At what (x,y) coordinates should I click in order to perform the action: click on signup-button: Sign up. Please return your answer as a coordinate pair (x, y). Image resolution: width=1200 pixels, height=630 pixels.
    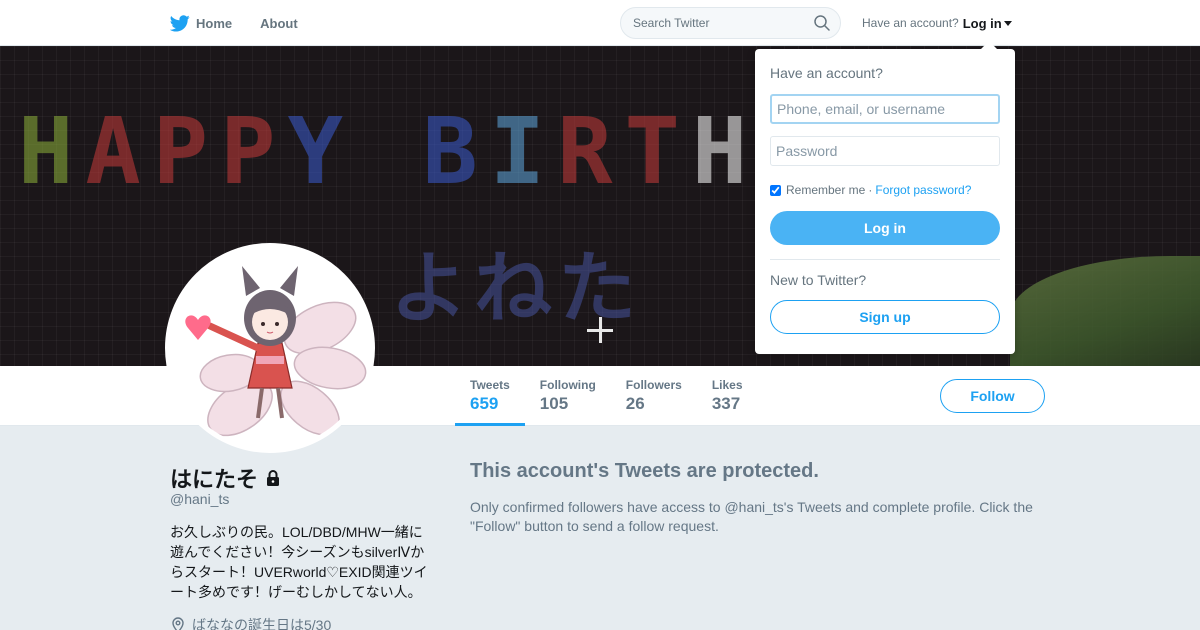
    Looking at the image, I should click on (885, 317).